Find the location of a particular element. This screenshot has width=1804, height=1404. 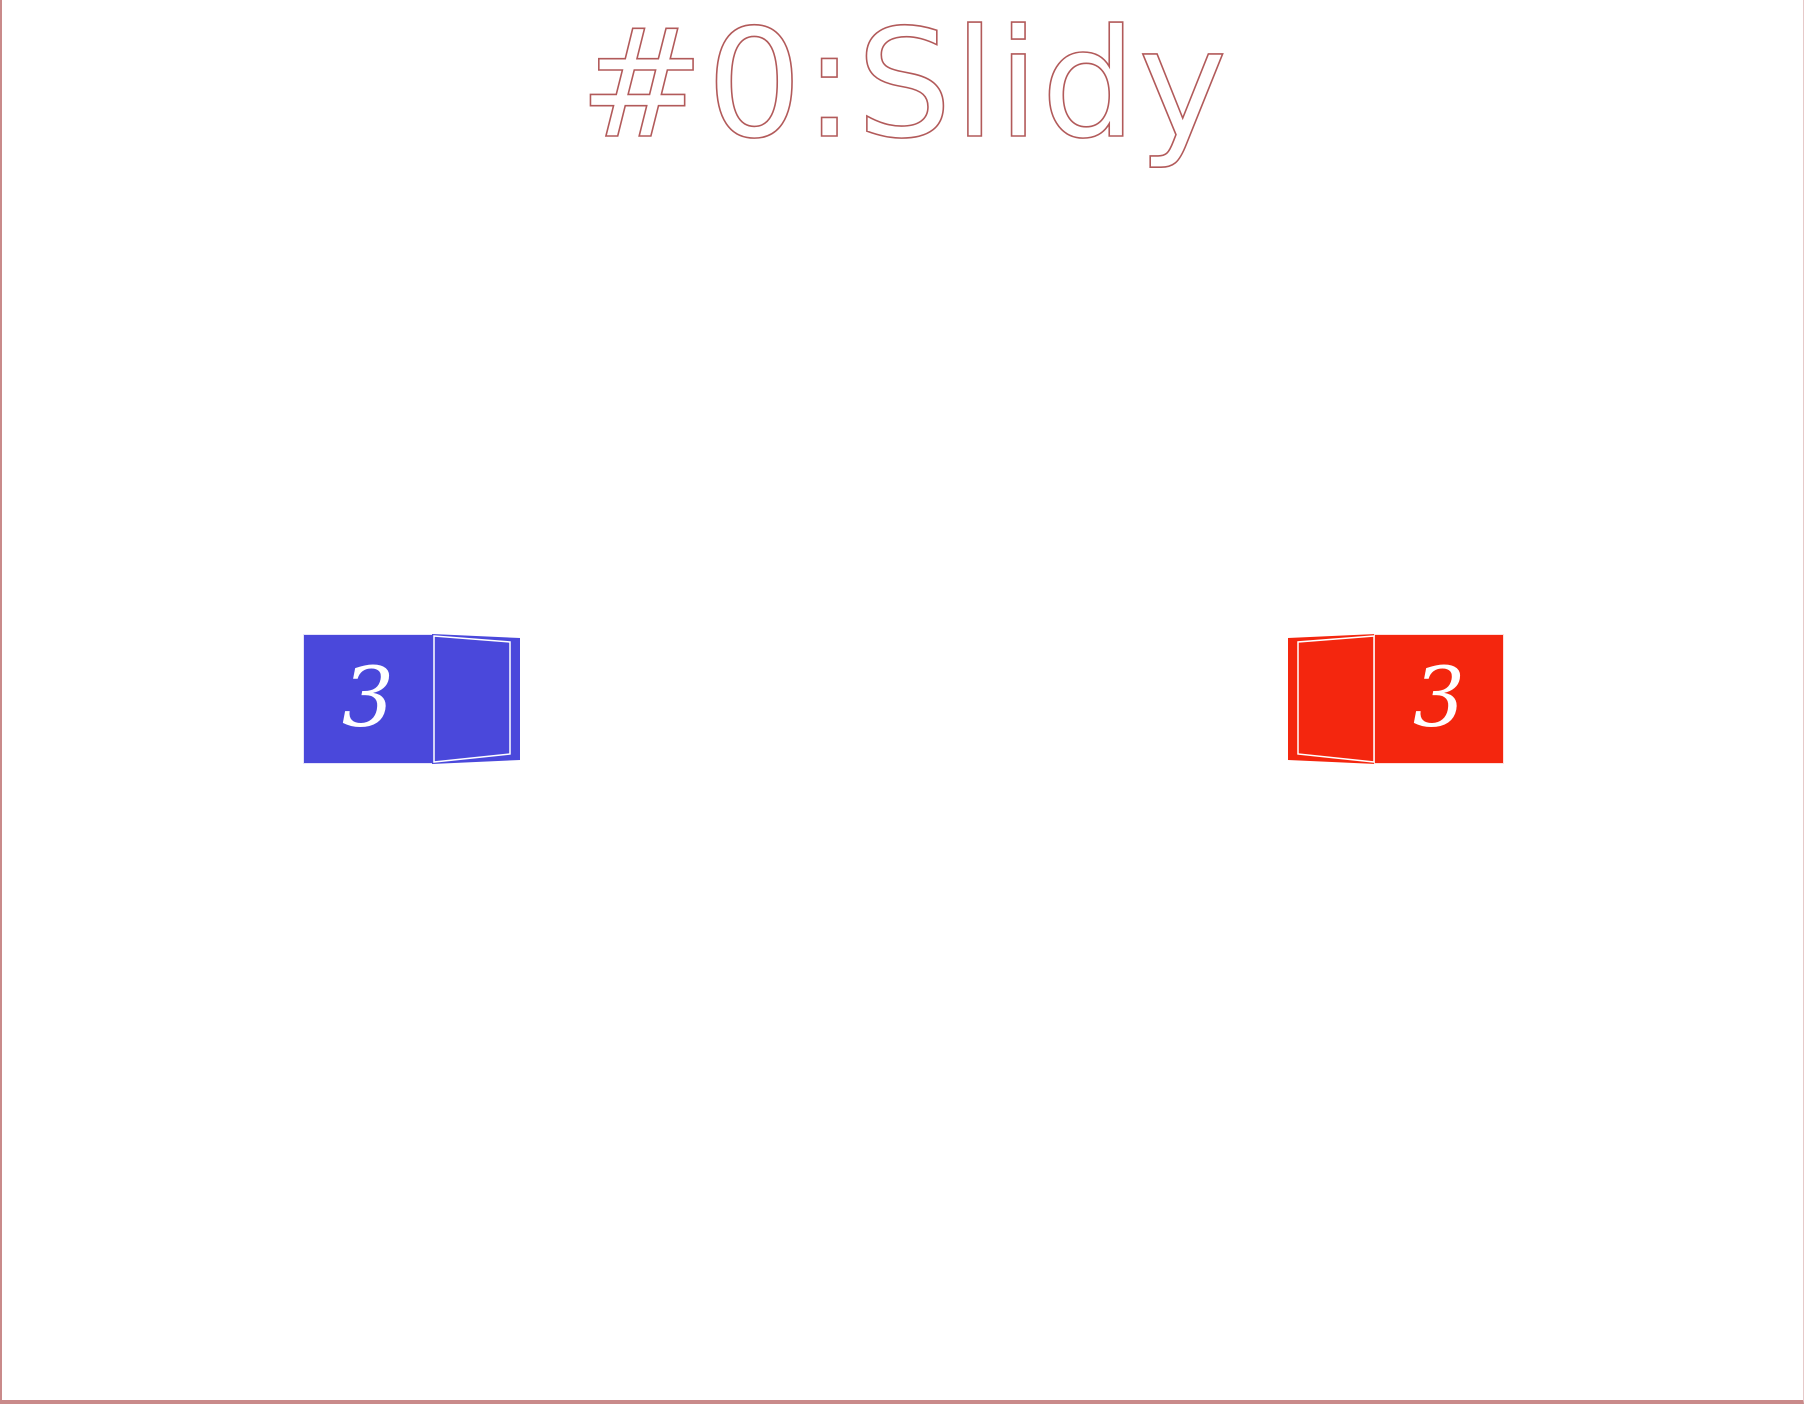

blue-block-side-panel is located at coordinates (476, 699).